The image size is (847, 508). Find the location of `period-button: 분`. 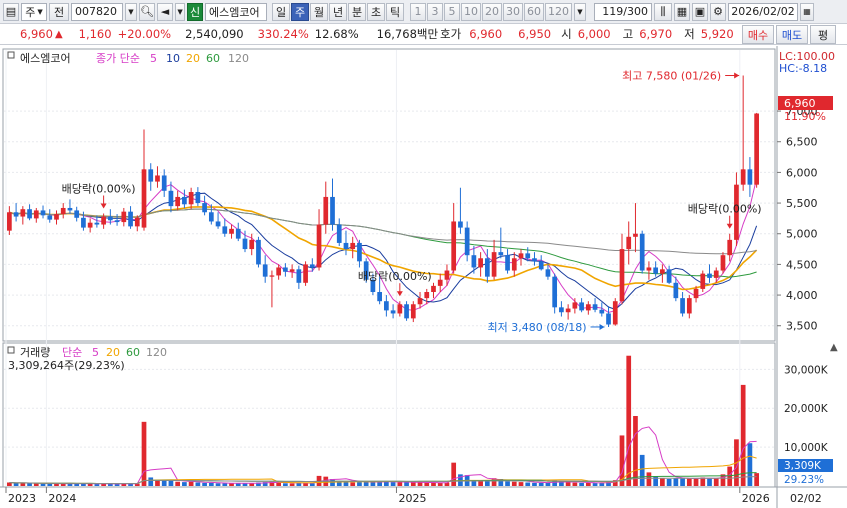

period-button: 분 is located at coordinates (357, 11).